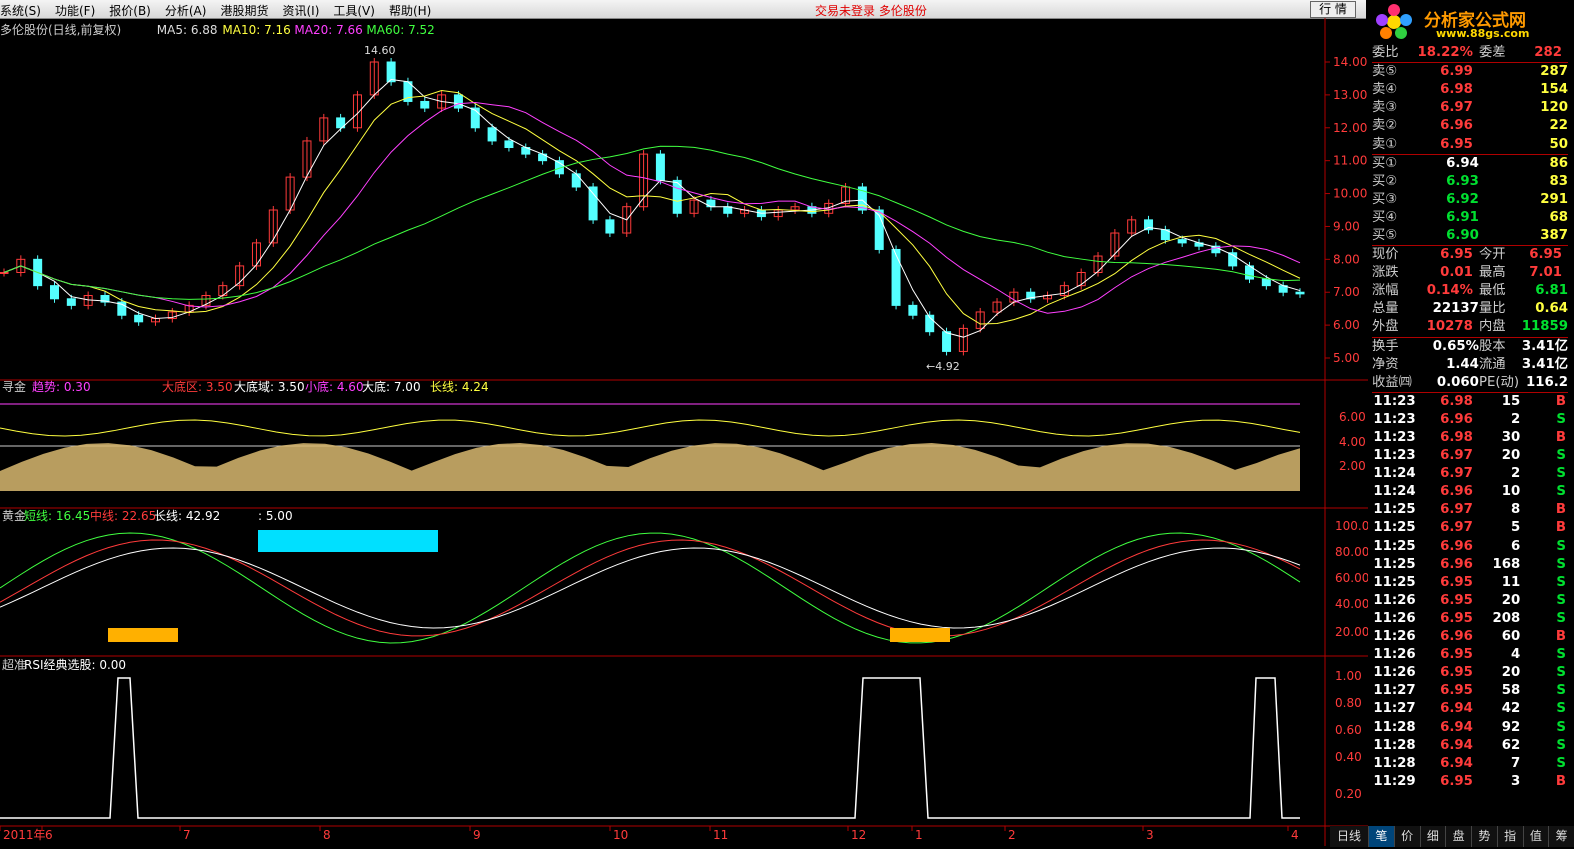 This screenshot has height=849, width=1574. I want to click on quote-cell: 卖①, so click(1385, 144).